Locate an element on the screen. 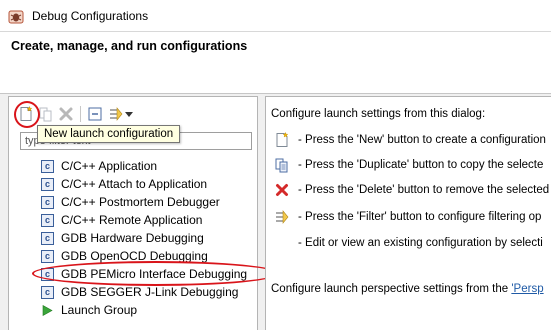 This screenshot has width=551, height=330. tree-item-label: GDB Hardware Debugging is located at coordinates (132, 238).